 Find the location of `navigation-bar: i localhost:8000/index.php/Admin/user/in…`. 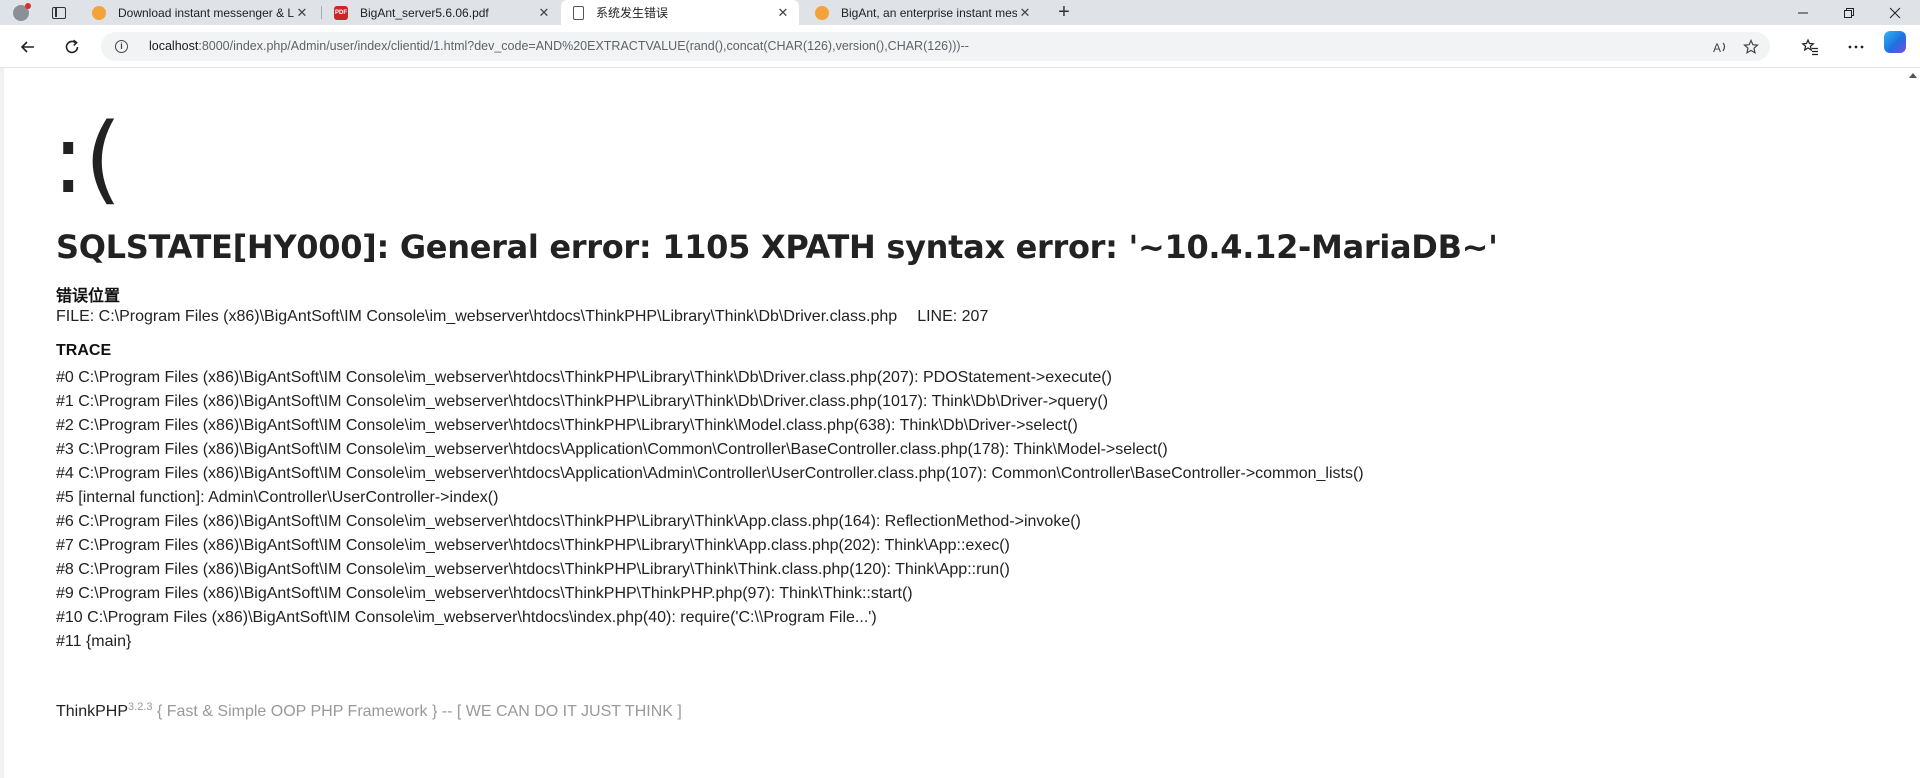

navigation-bar: i localhost:8000/index.php/Admin/user/in… is located at coordinates (960, 46).